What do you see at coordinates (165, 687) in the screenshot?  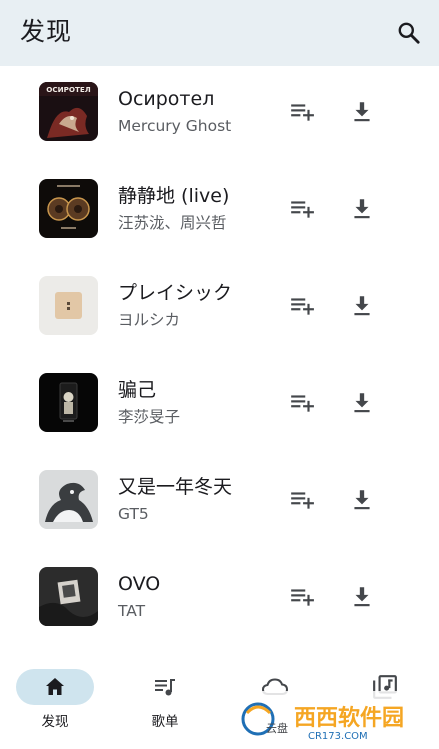 I see `queue-music-icon` at bounding box center [165, 687].